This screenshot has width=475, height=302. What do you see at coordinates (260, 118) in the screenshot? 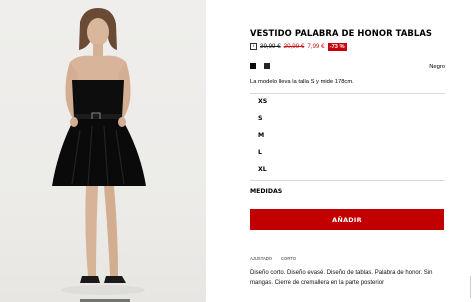
I see `size-option-s: S` at bounding box center [260, 118].